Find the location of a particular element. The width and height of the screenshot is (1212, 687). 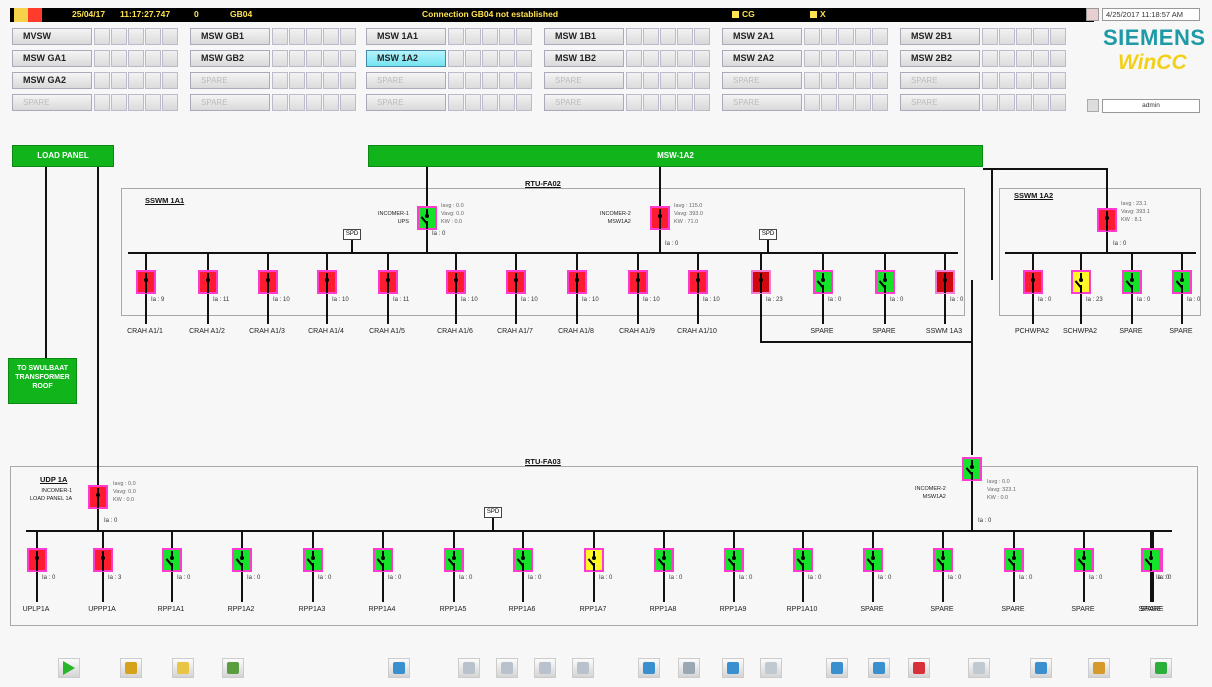

nav-button-msw-gb1: MSW GB1 is located at coordinates (230, 36).